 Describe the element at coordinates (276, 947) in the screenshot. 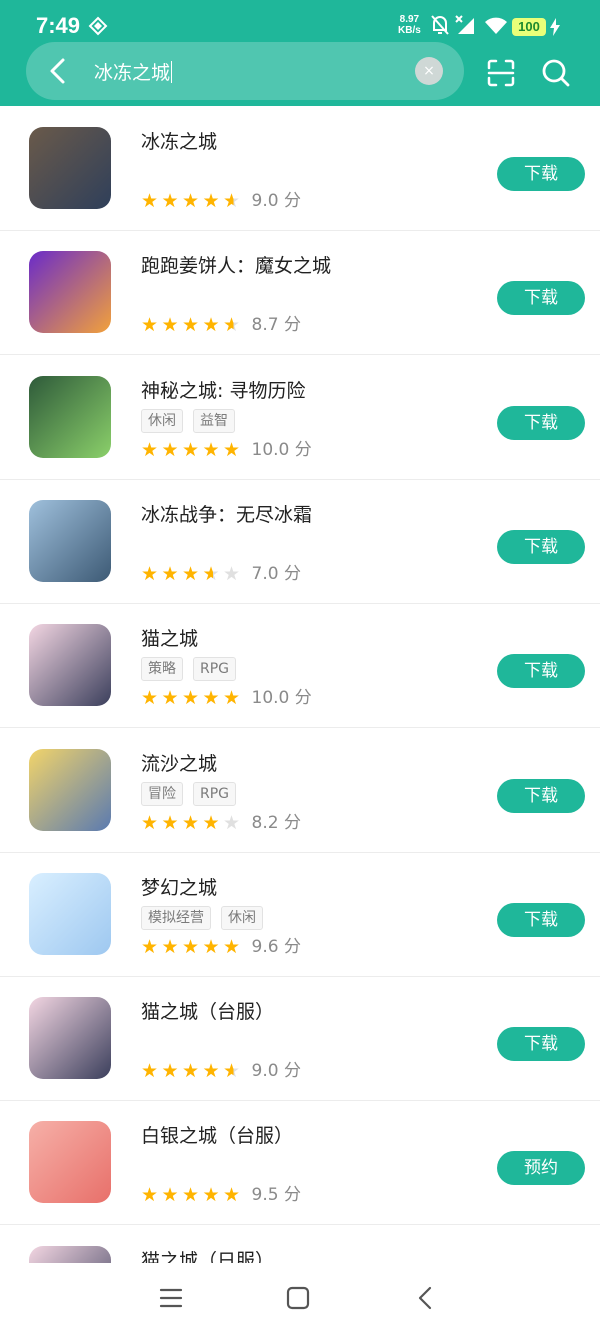

I see `app-score: 9.6 分` at that location.